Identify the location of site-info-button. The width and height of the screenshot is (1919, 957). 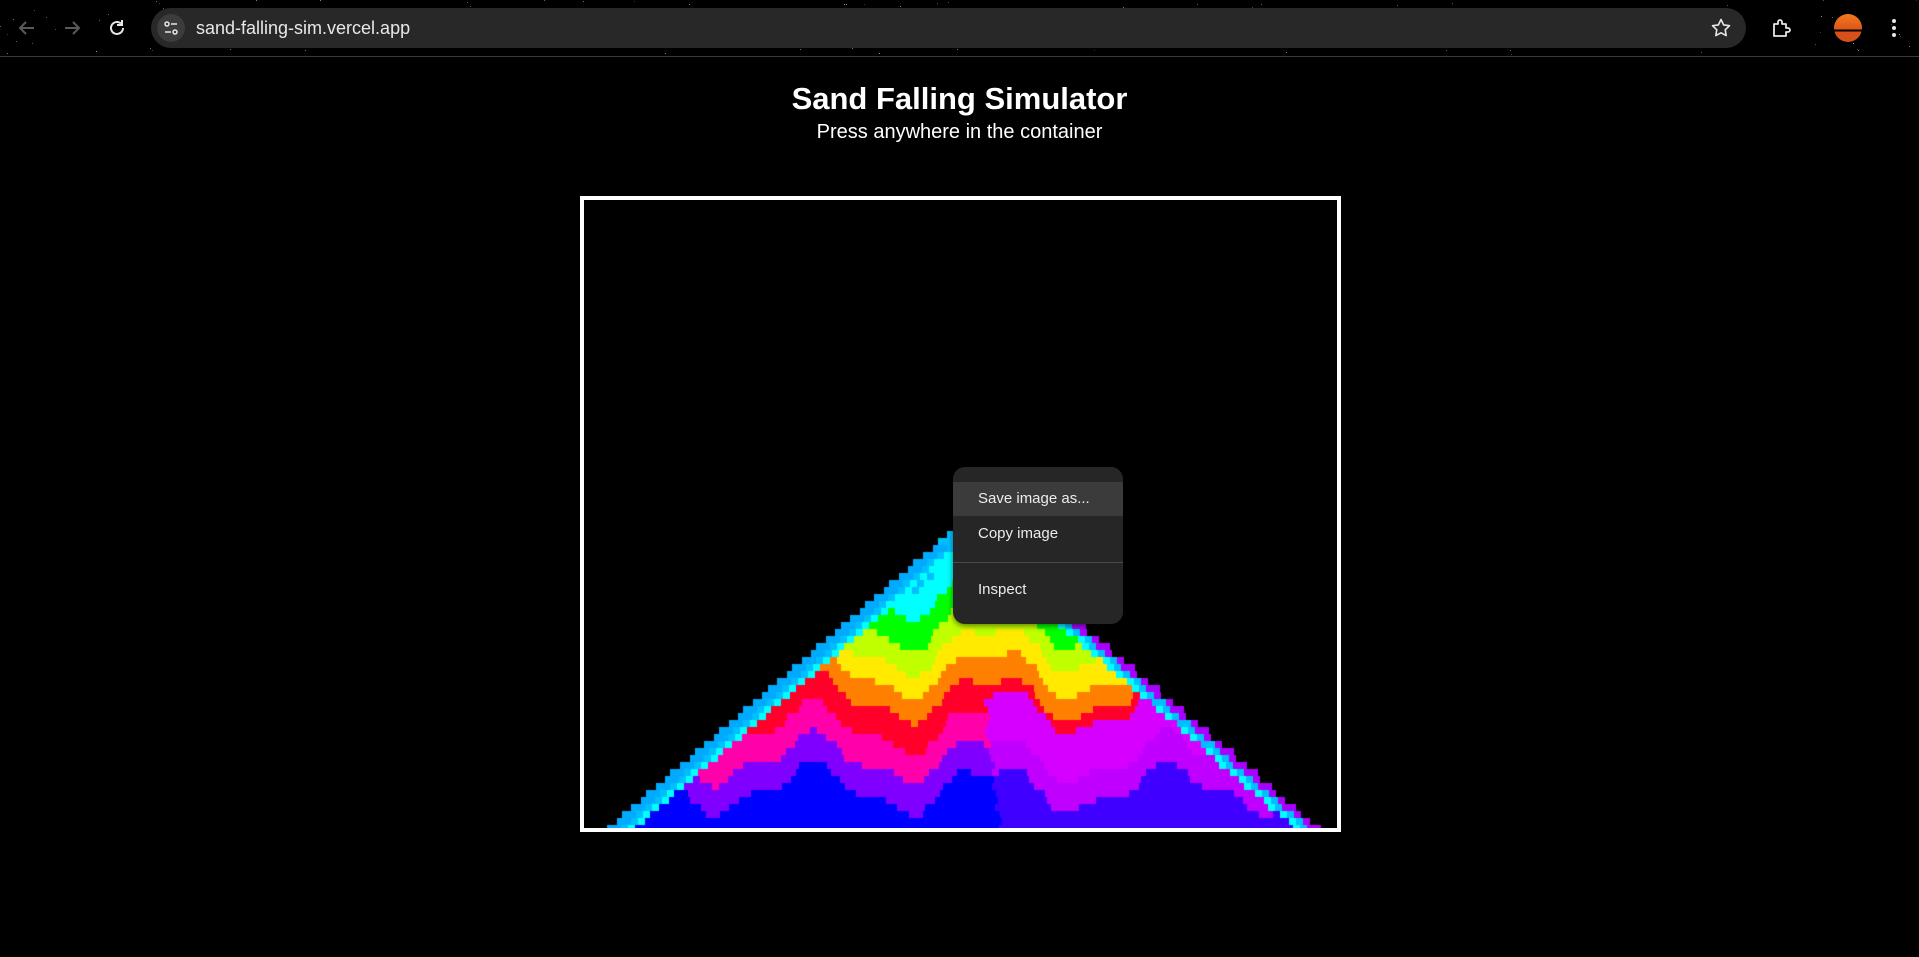
(171, 28).